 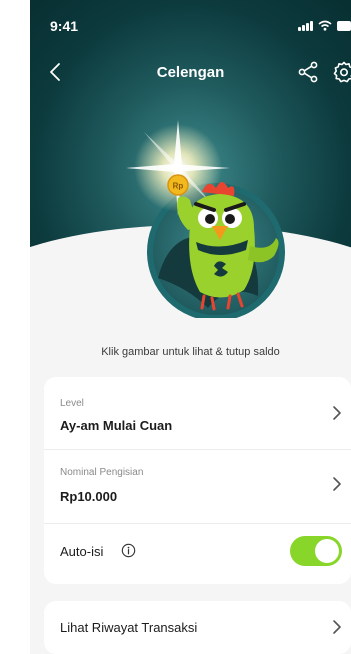 I want to click on nav-bar: Celengan, so click(x=190, y=73).